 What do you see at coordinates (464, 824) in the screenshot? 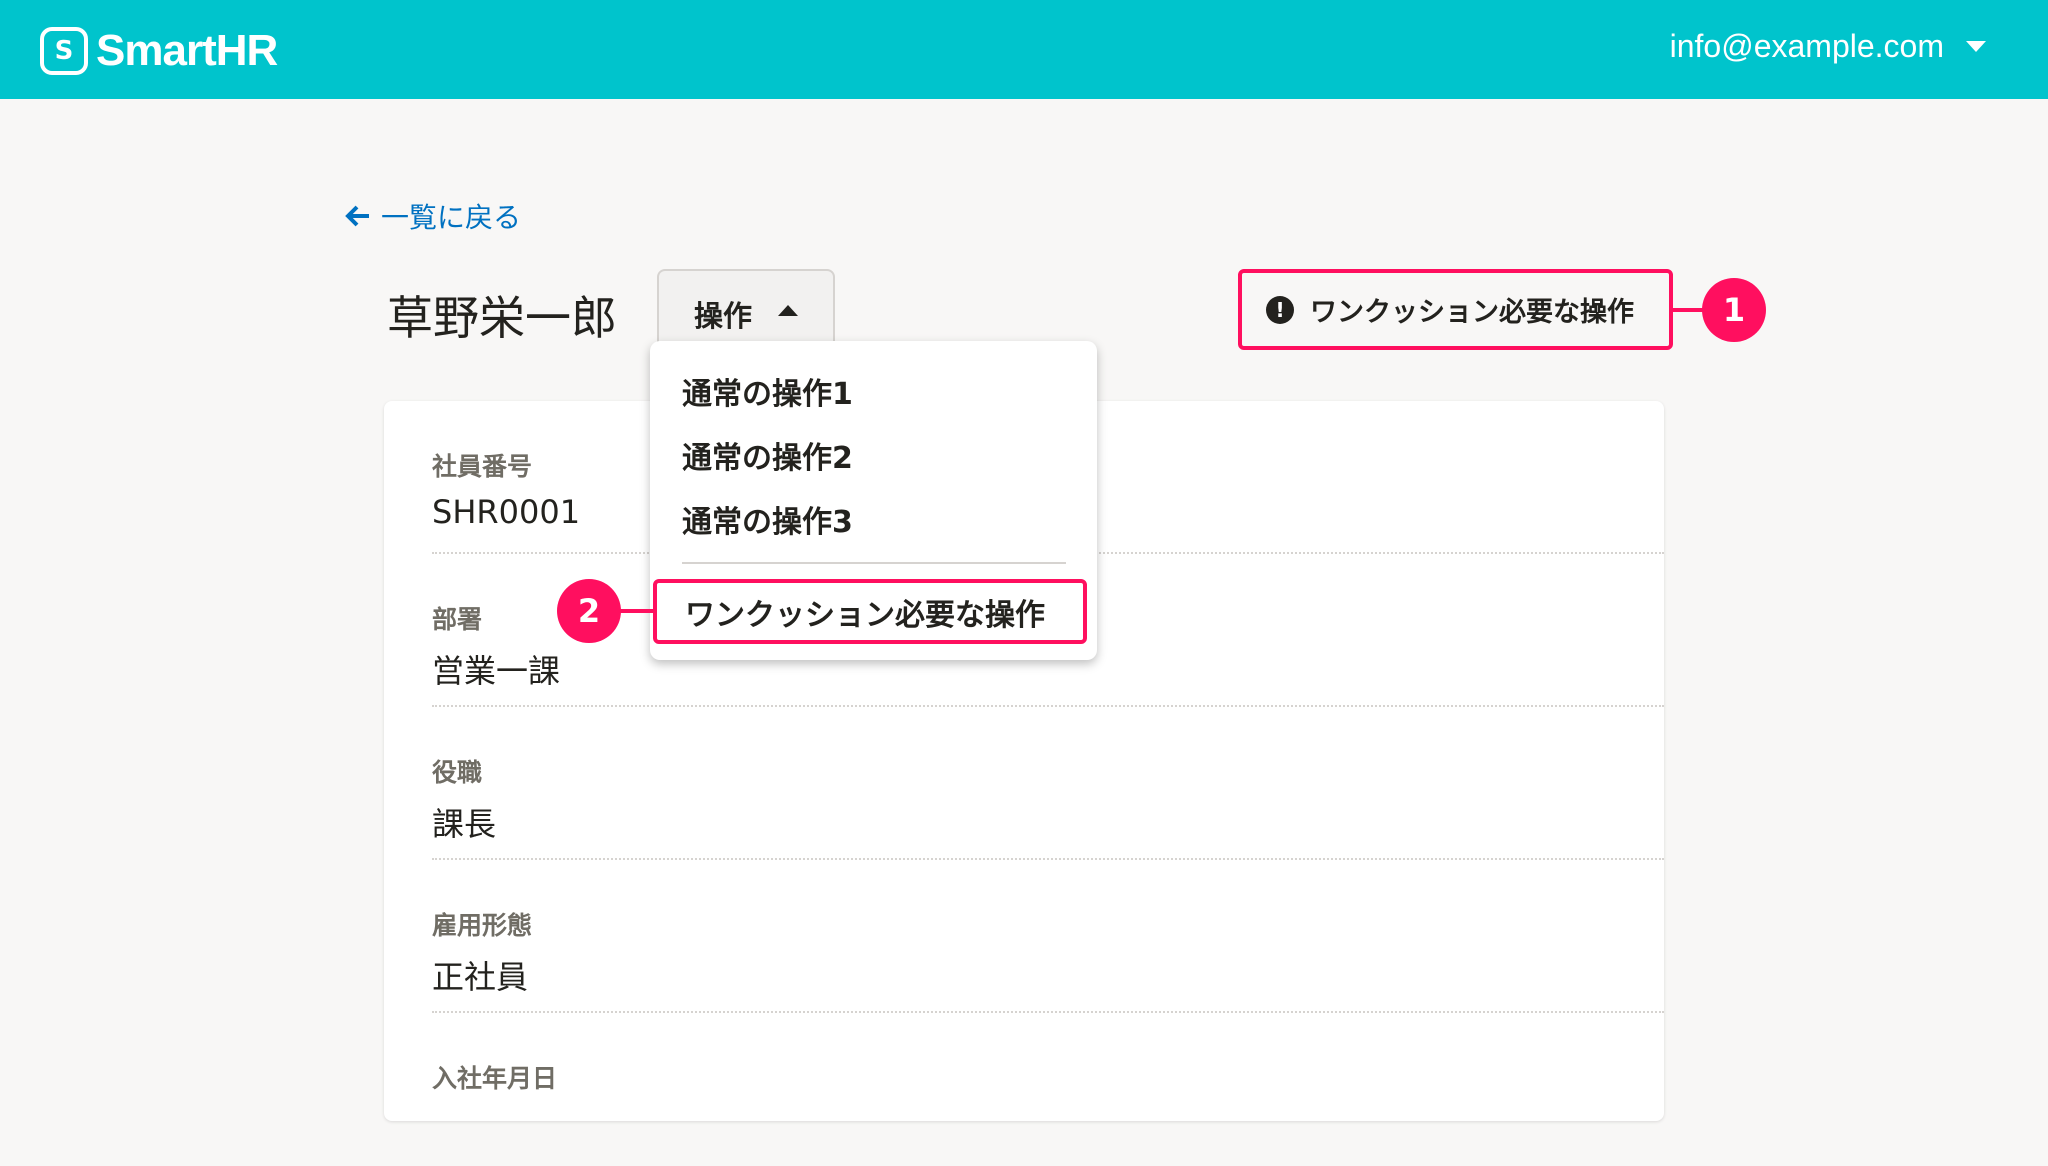
I see `field-value: 課長` at bounding box center [464, 824].